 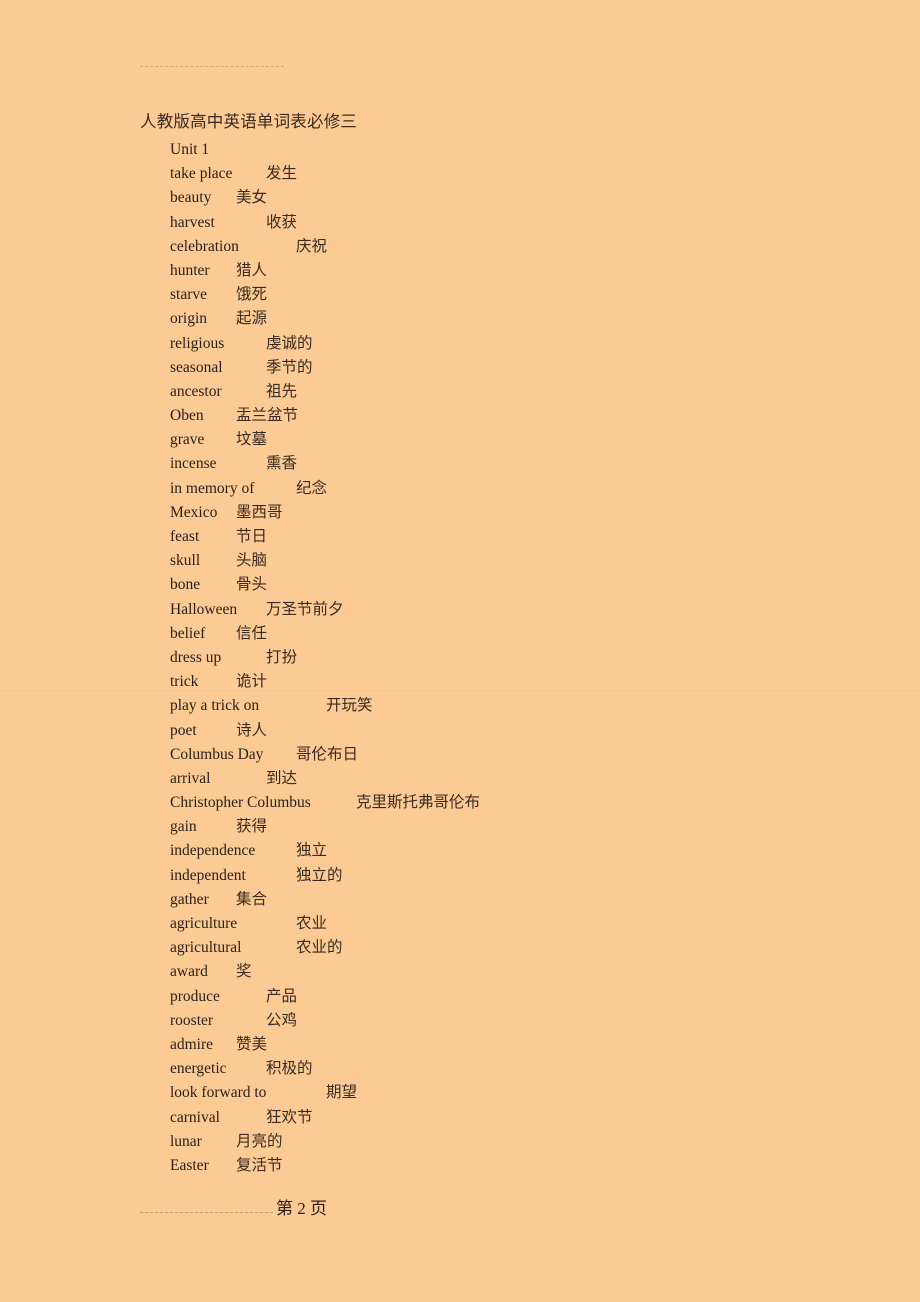 What do you see at coordinates (204, 246) in the screenshot?
I see `vocabulary-term: celebration` at bounding box center [204, 246].